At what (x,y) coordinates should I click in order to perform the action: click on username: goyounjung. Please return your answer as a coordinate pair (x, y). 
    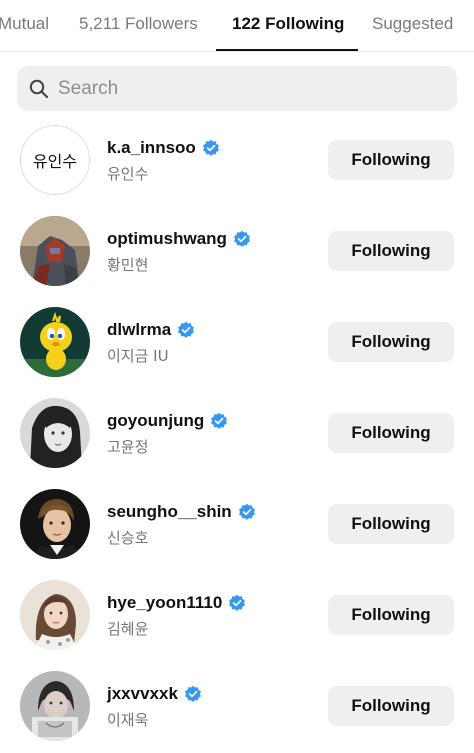
    Looking at the image, I should click on (155, 421).